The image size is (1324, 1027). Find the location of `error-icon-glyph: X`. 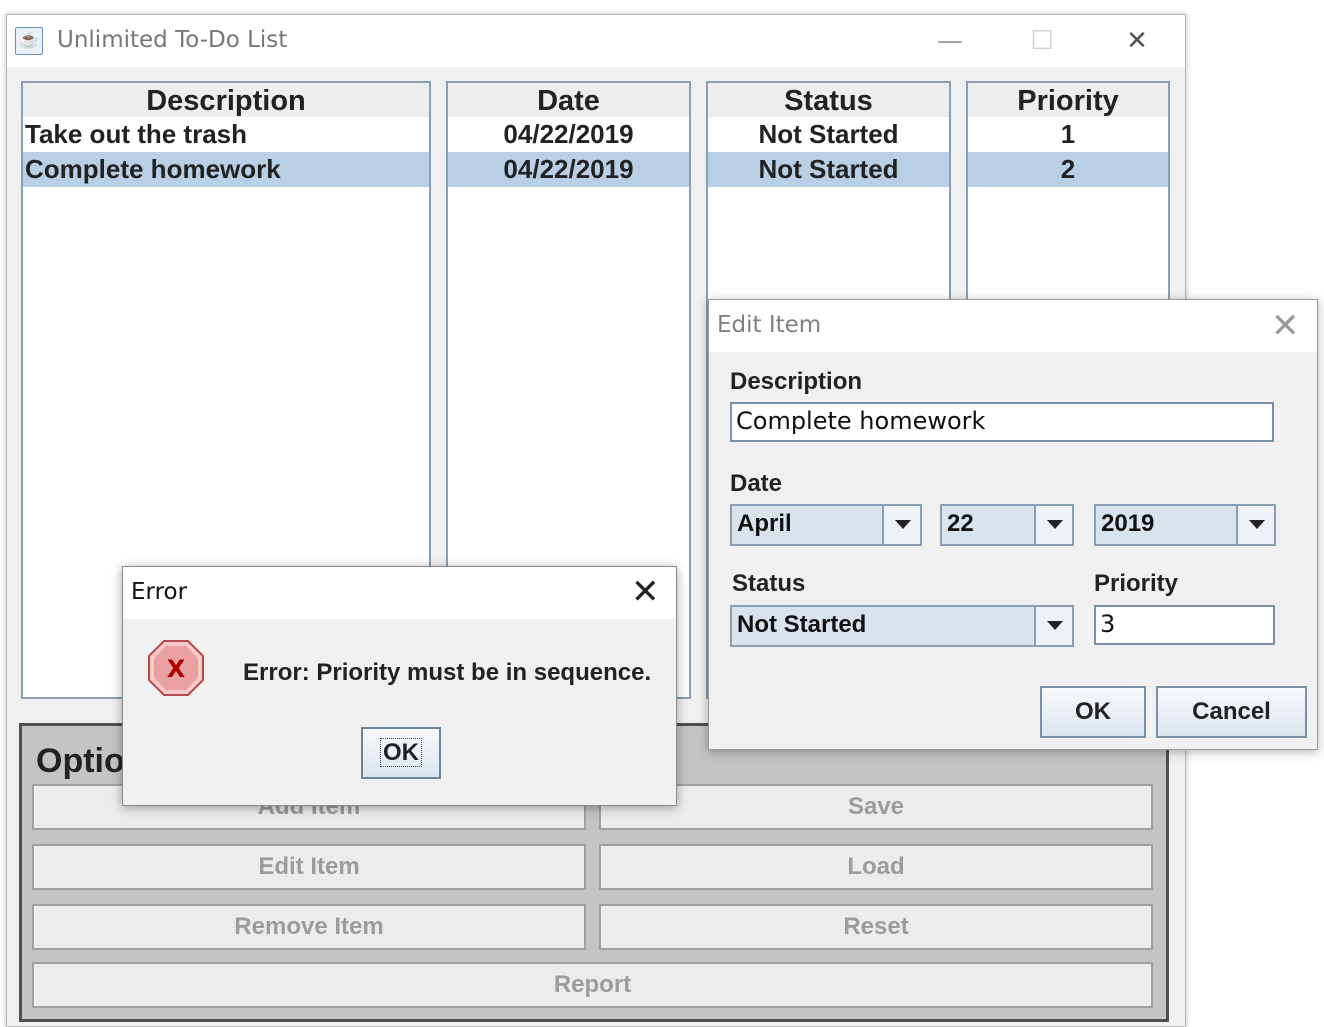

error-icon-glyph: X is located at coordinates (176, 669).